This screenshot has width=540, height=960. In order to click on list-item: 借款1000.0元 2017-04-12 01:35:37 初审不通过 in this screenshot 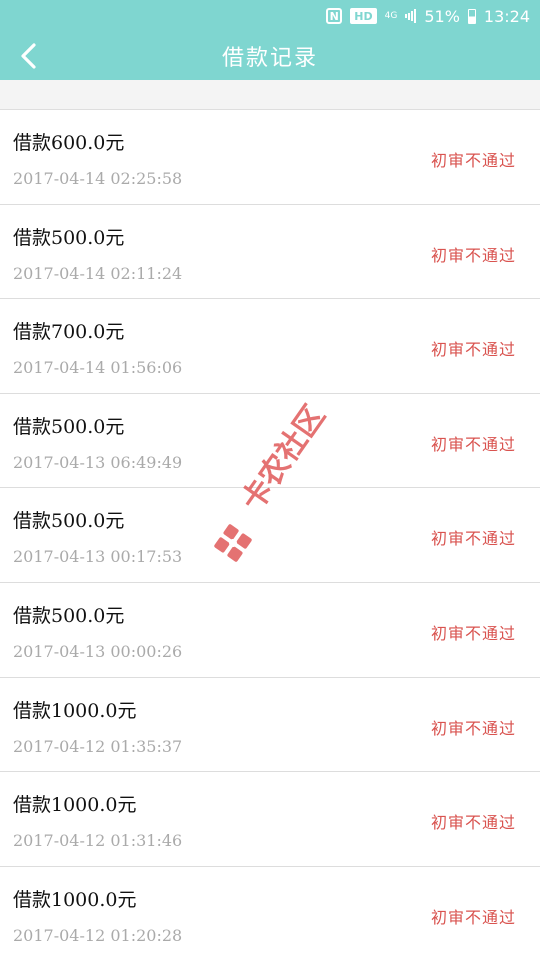, I will do `click(270, 725)`.